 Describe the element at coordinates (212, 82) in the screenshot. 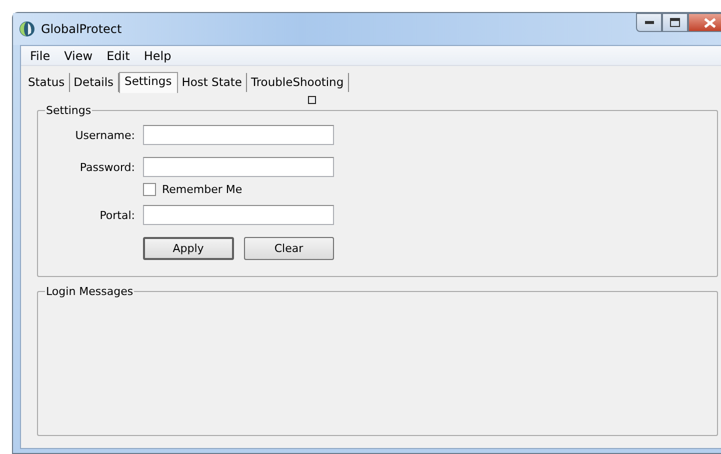

I see `tab: Host State` at that location.